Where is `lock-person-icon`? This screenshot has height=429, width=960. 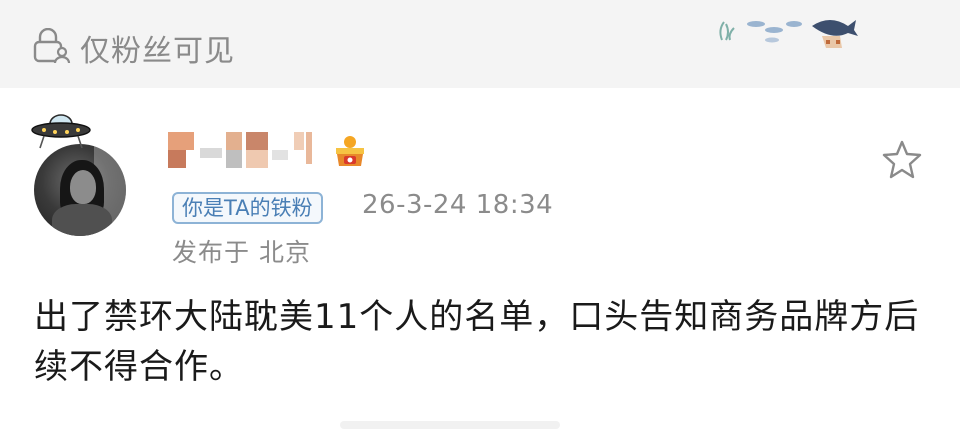
lock-person-icon is located at coordinates (52, 45).